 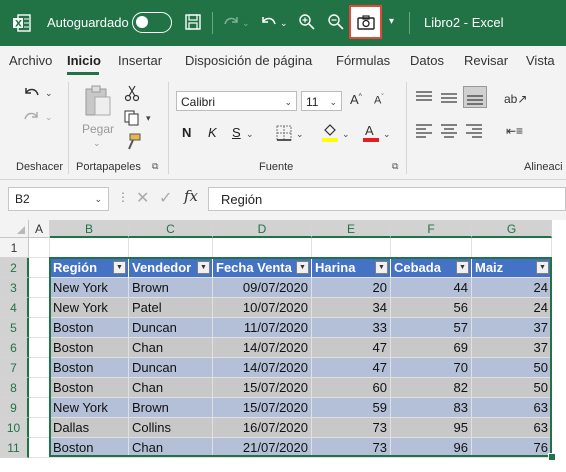 What do you see at coordinates (191, 196) in the screenshot?
I see `insert-function-icon: fx` at bounding box center [191, 196].